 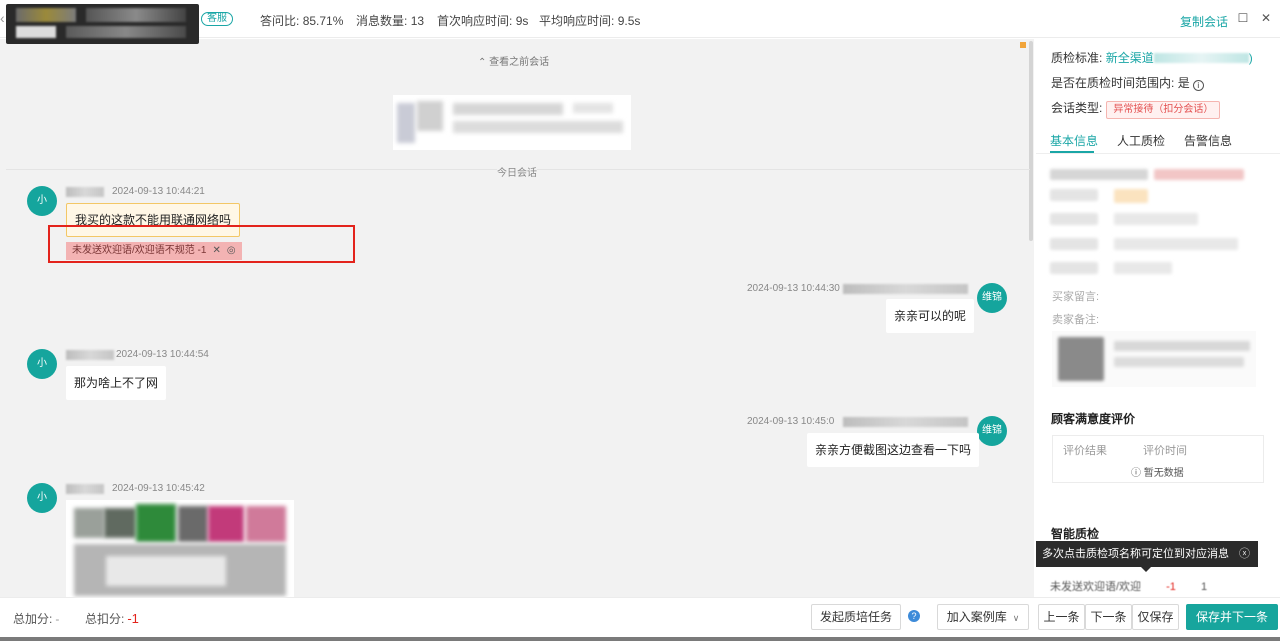 What do you see at coordinates (1157, 473) in the screenshot?
I see `no-data: ⓘ 暂无数据` at bounding box center [1157, 473].